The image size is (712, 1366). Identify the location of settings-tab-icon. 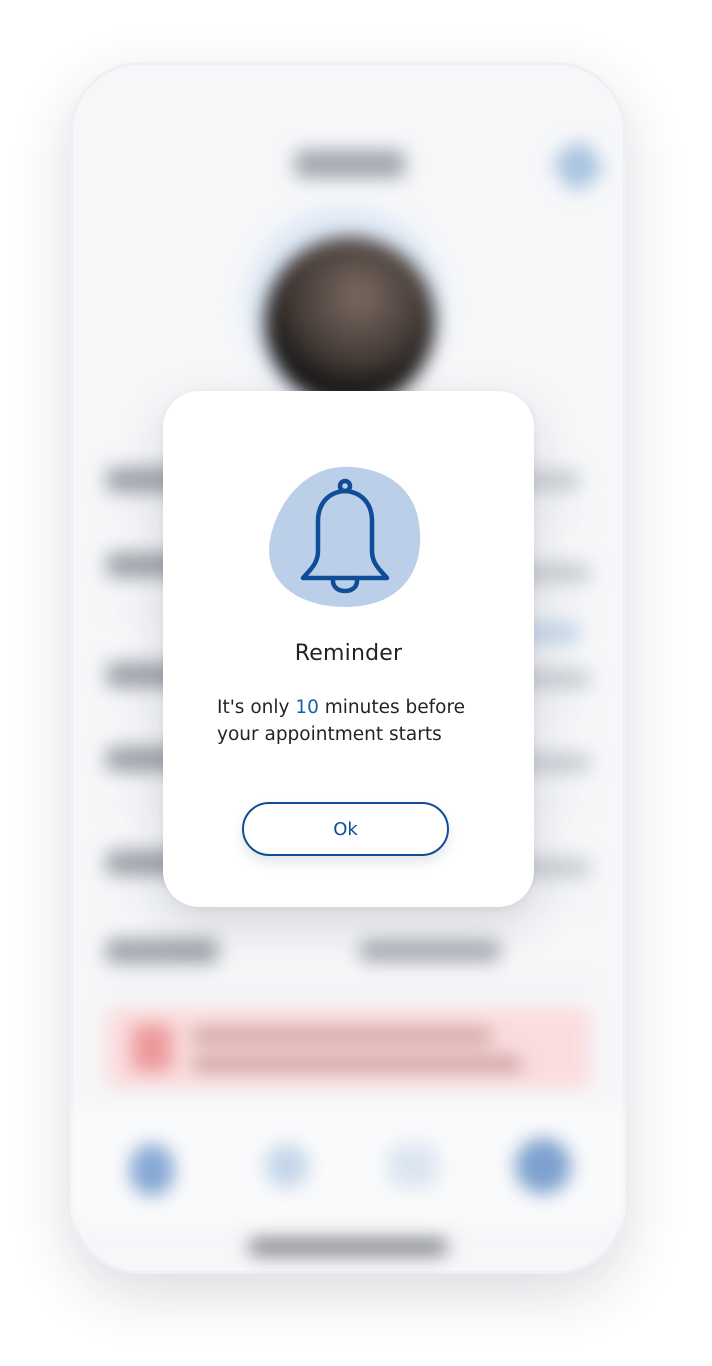
(543, 1166).